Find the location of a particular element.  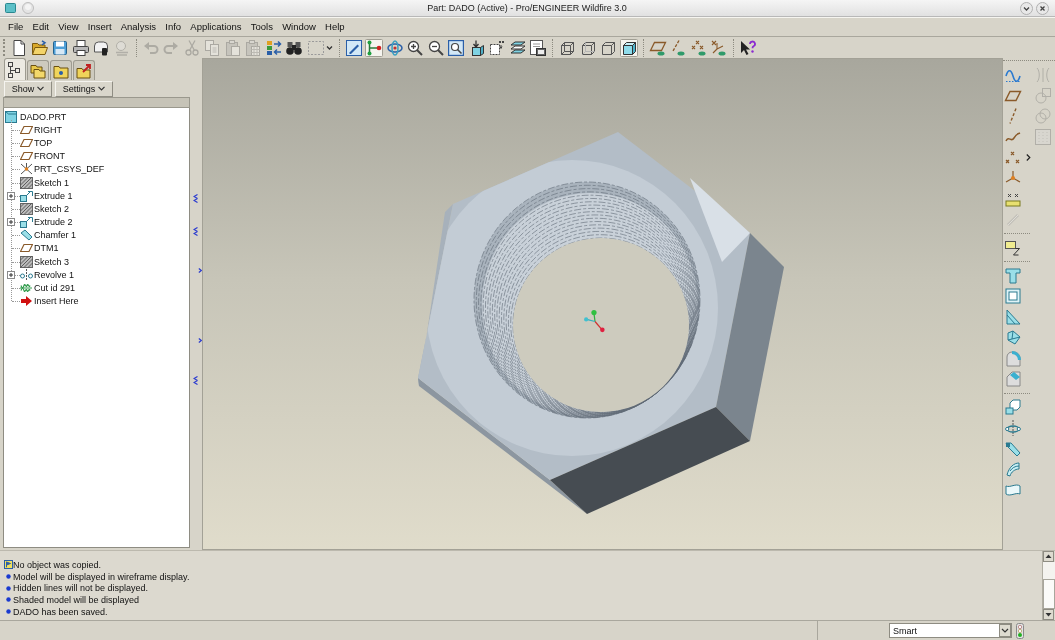

shaded-cube-icon is located at coordinates (628, 47).